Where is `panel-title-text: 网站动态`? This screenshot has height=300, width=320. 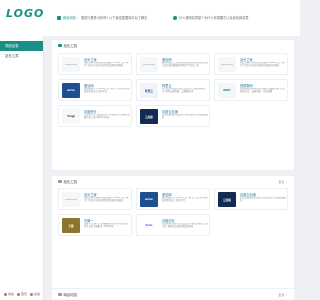 panel-title-text: 网站动态 is located at coordinates (70, 295).